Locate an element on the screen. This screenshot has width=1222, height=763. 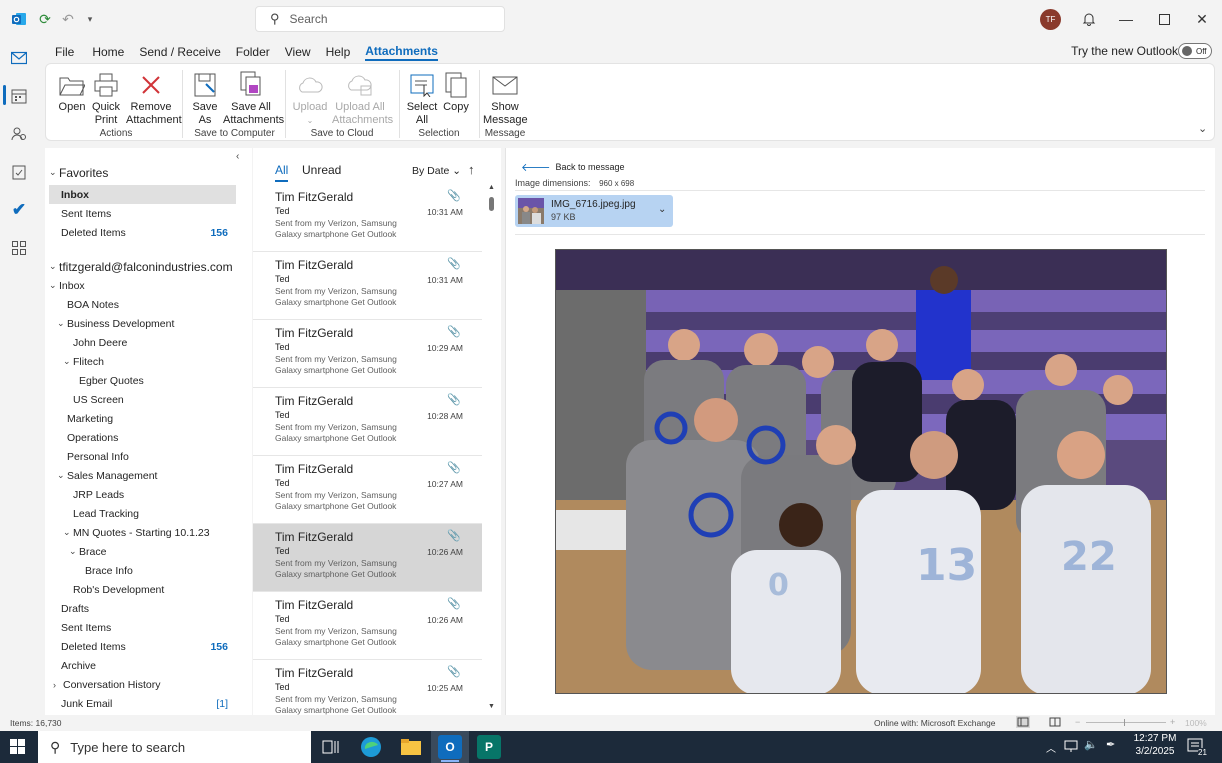
scroll-up-icon: ▲ is located at coordinates (491, 187).